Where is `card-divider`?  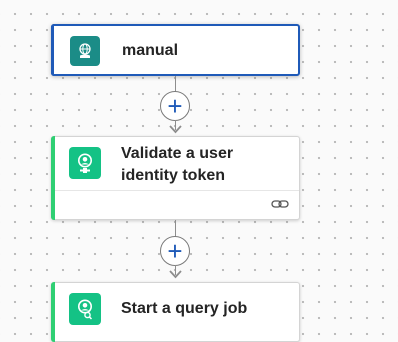
card-divider is located at coordinates (177, 190).